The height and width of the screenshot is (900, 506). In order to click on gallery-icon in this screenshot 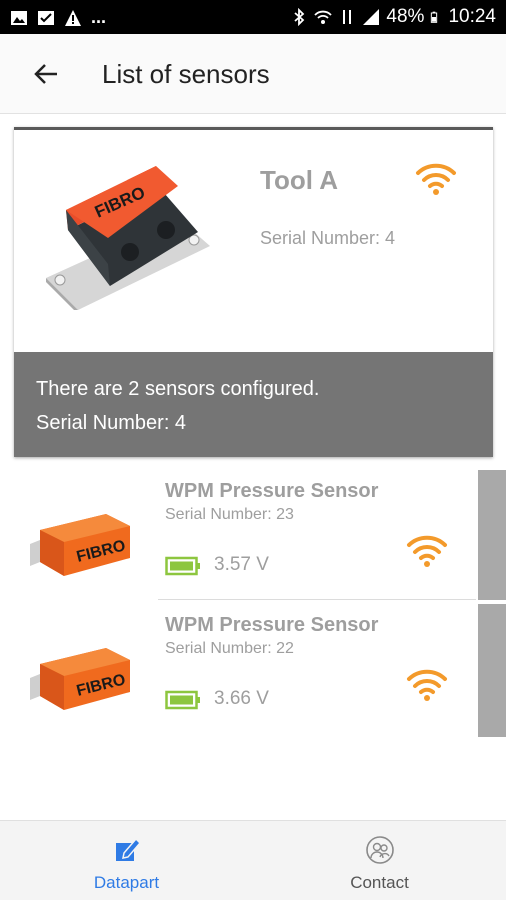, I will do `click(19, 17)`.